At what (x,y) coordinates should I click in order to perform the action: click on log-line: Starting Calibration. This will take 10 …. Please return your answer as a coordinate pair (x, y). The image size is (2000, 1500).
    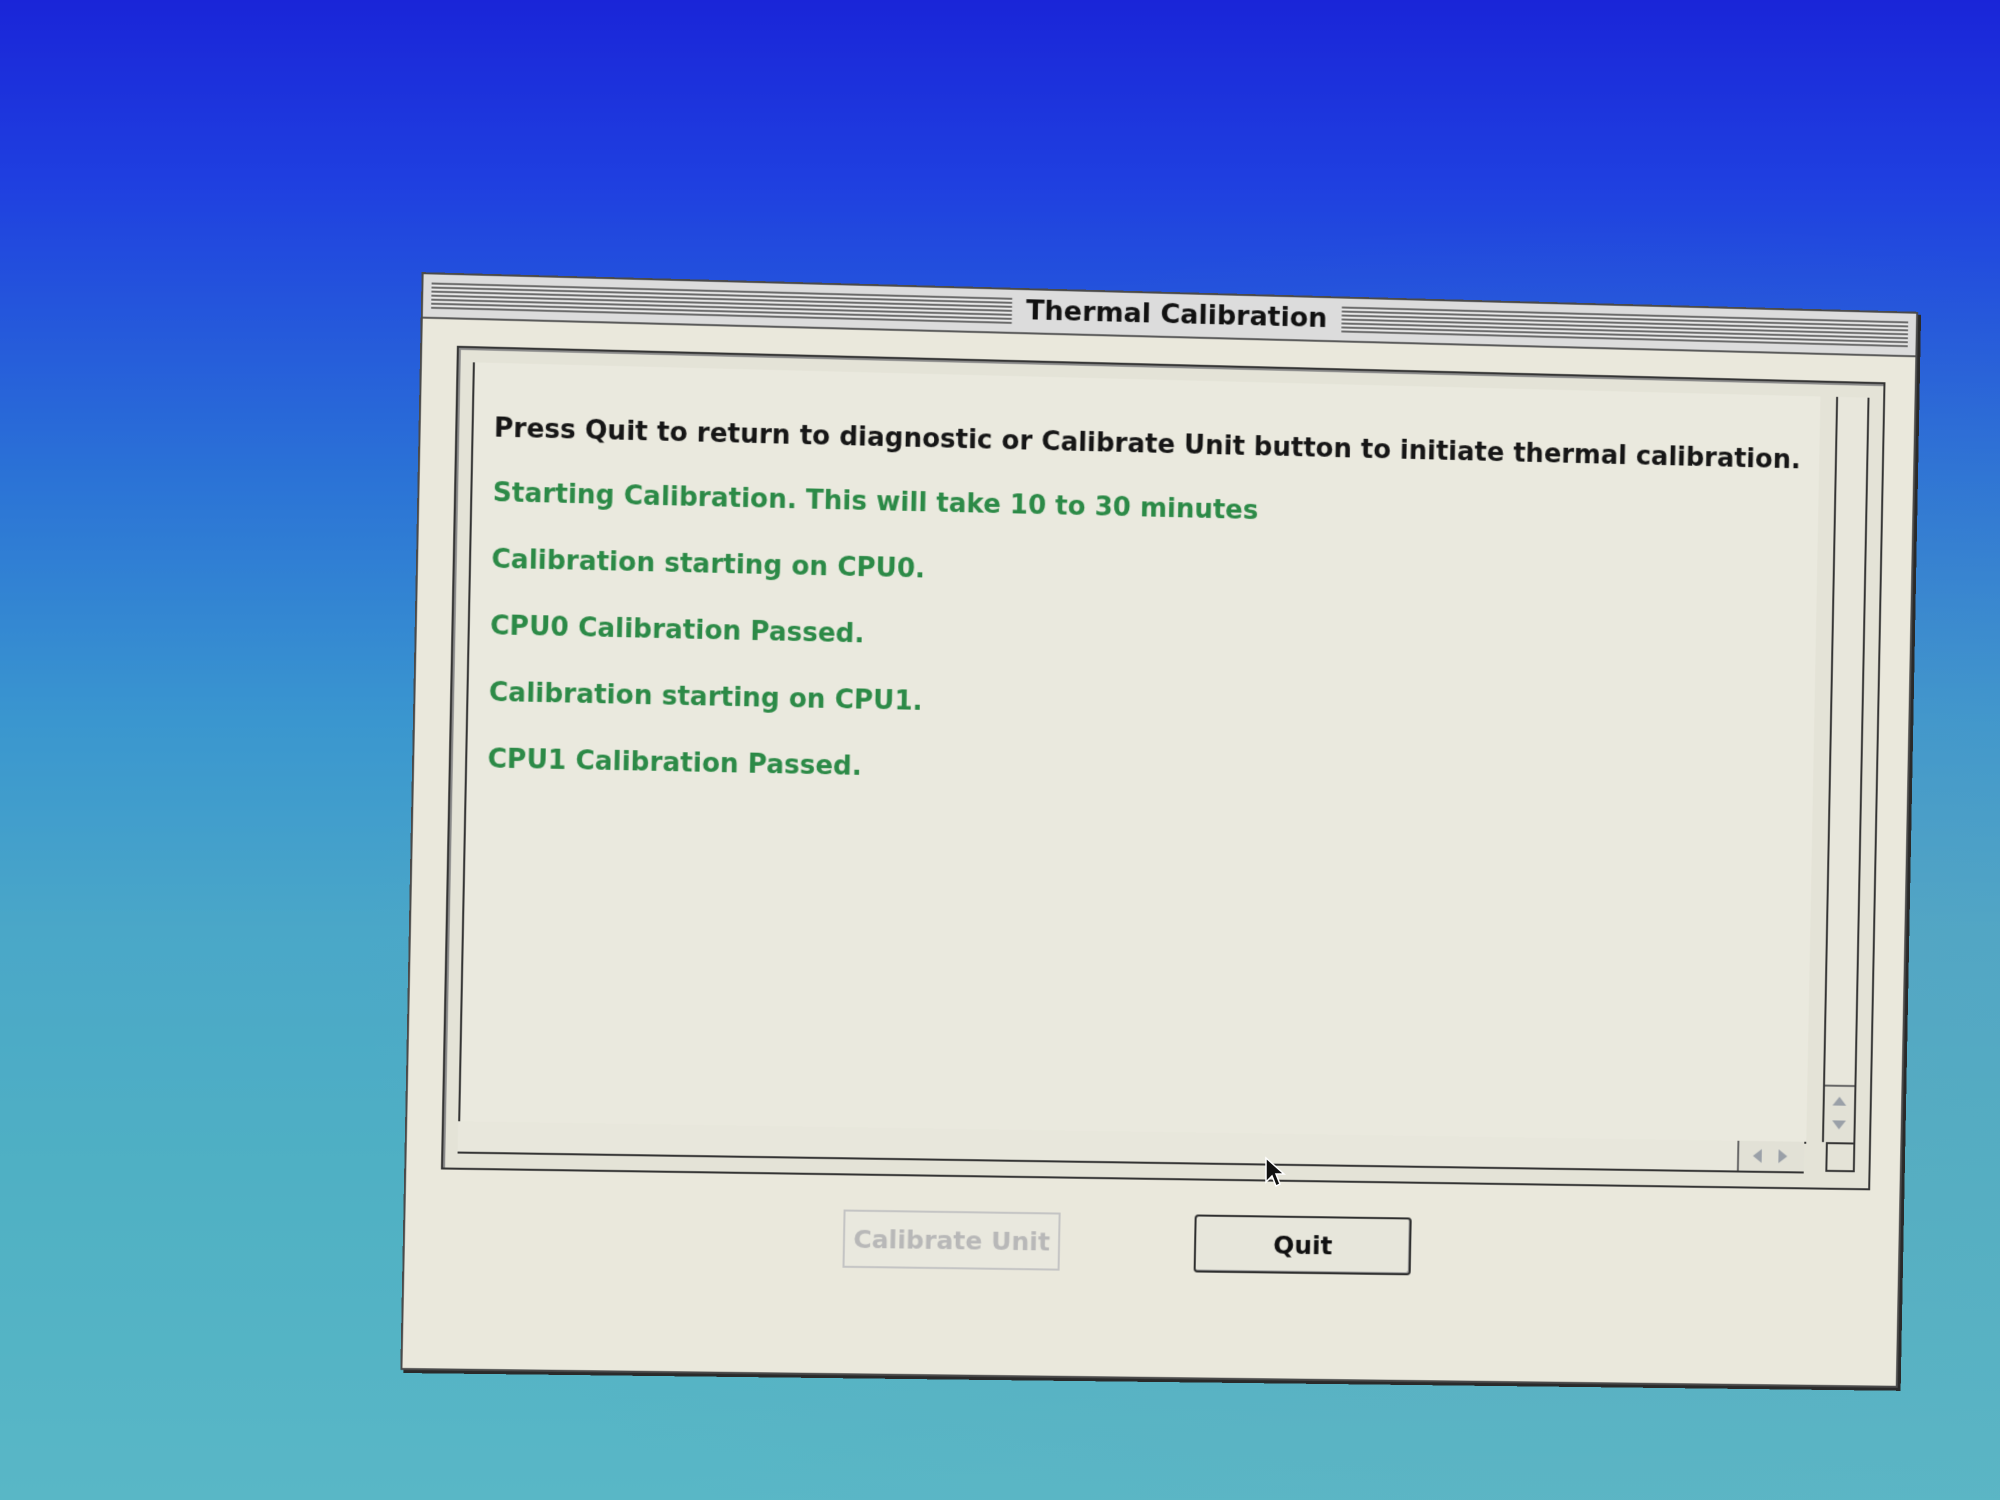
    Looking at the image, I should click on (875, 502).